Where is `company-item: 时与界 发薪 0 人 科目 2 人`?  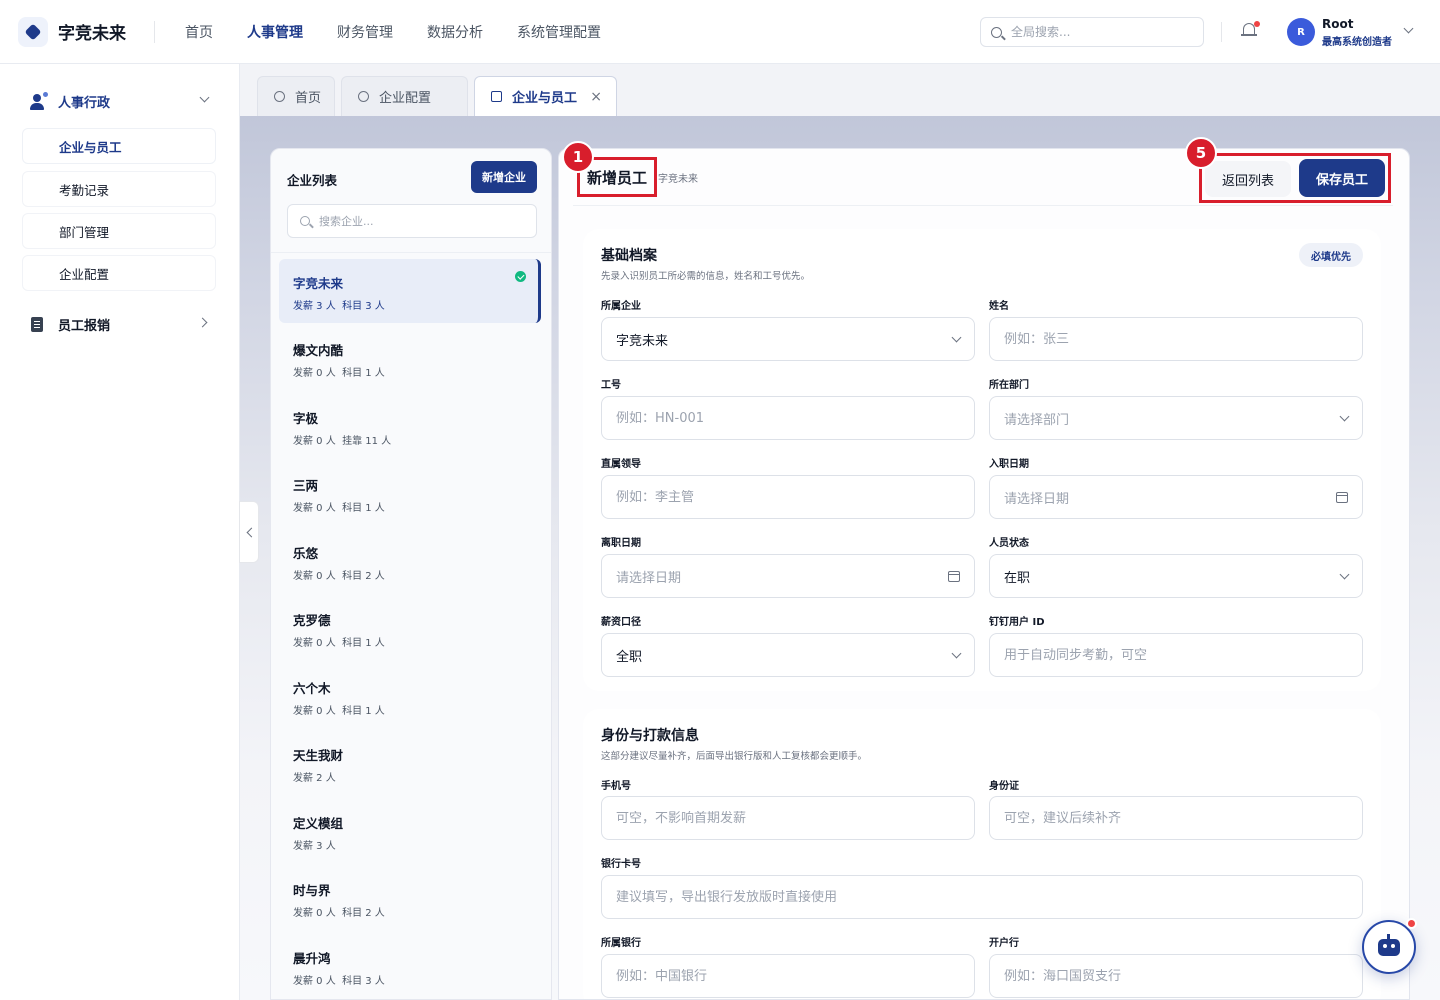 company-item: 时与界 发薪 0 人 科目 2 人 is located at coordinates (410, 898).